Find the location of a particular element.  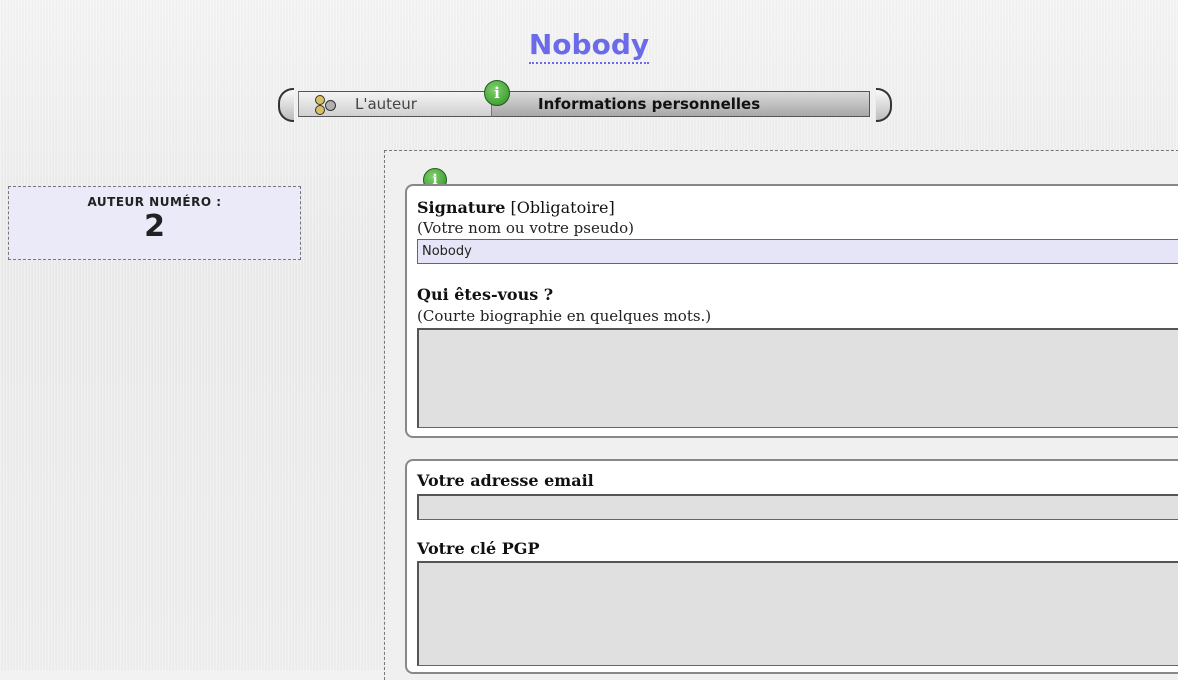

tab-author: L'auteur is located at coordinates (395, 104).